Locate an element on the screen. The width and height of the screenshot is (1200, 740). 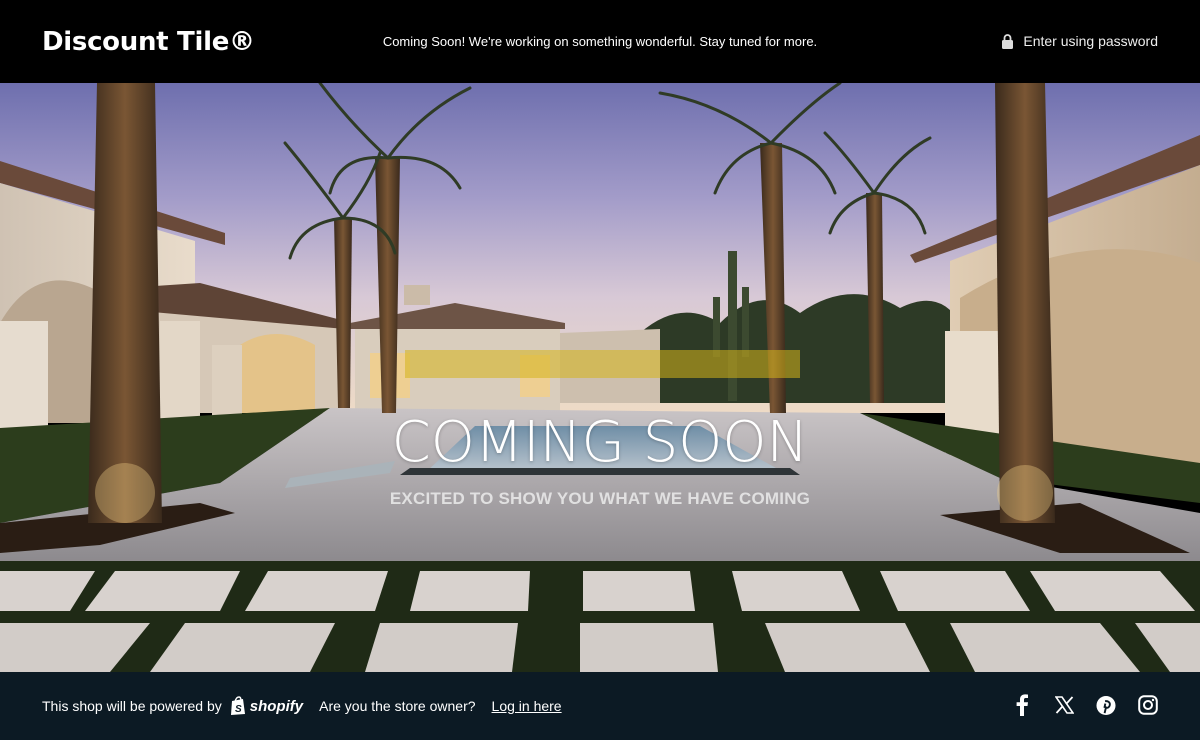
powered-by-text: This shop will be powered by is located at coordinates (132, 706).